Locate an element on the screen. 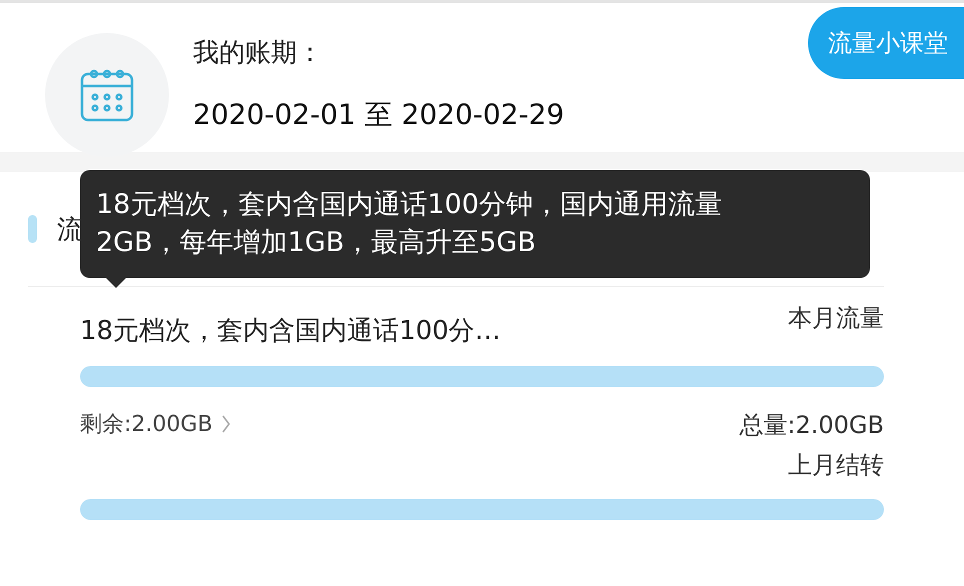  meter-label: 本月流量 is located at coordinates (836, 318).